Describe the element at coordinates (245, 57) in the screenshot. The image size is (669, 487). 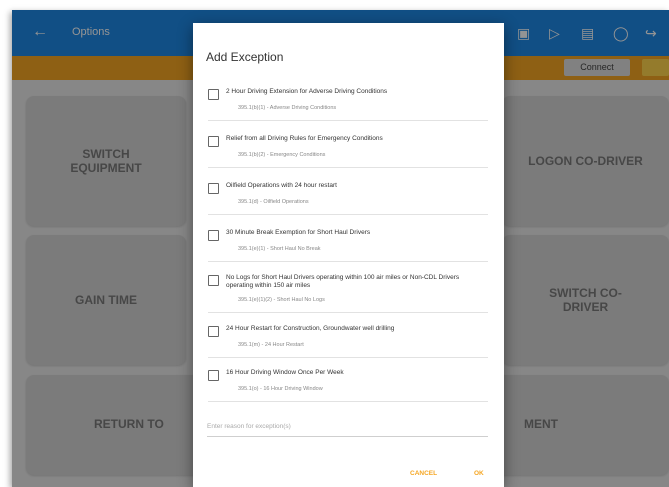
I see `dialog-title: Add Exception` at that location.